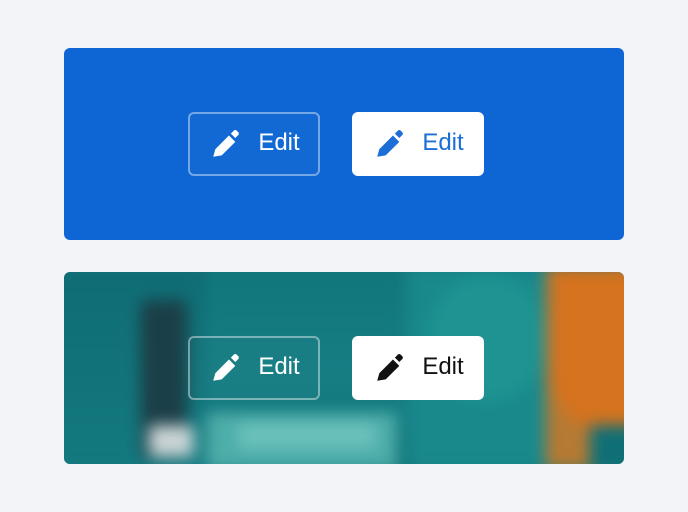  What do you see at coordinates (254, 144) in the screenshot?
I see `edit-outline-button-blue: Edit` at bounding box center [254, 144].